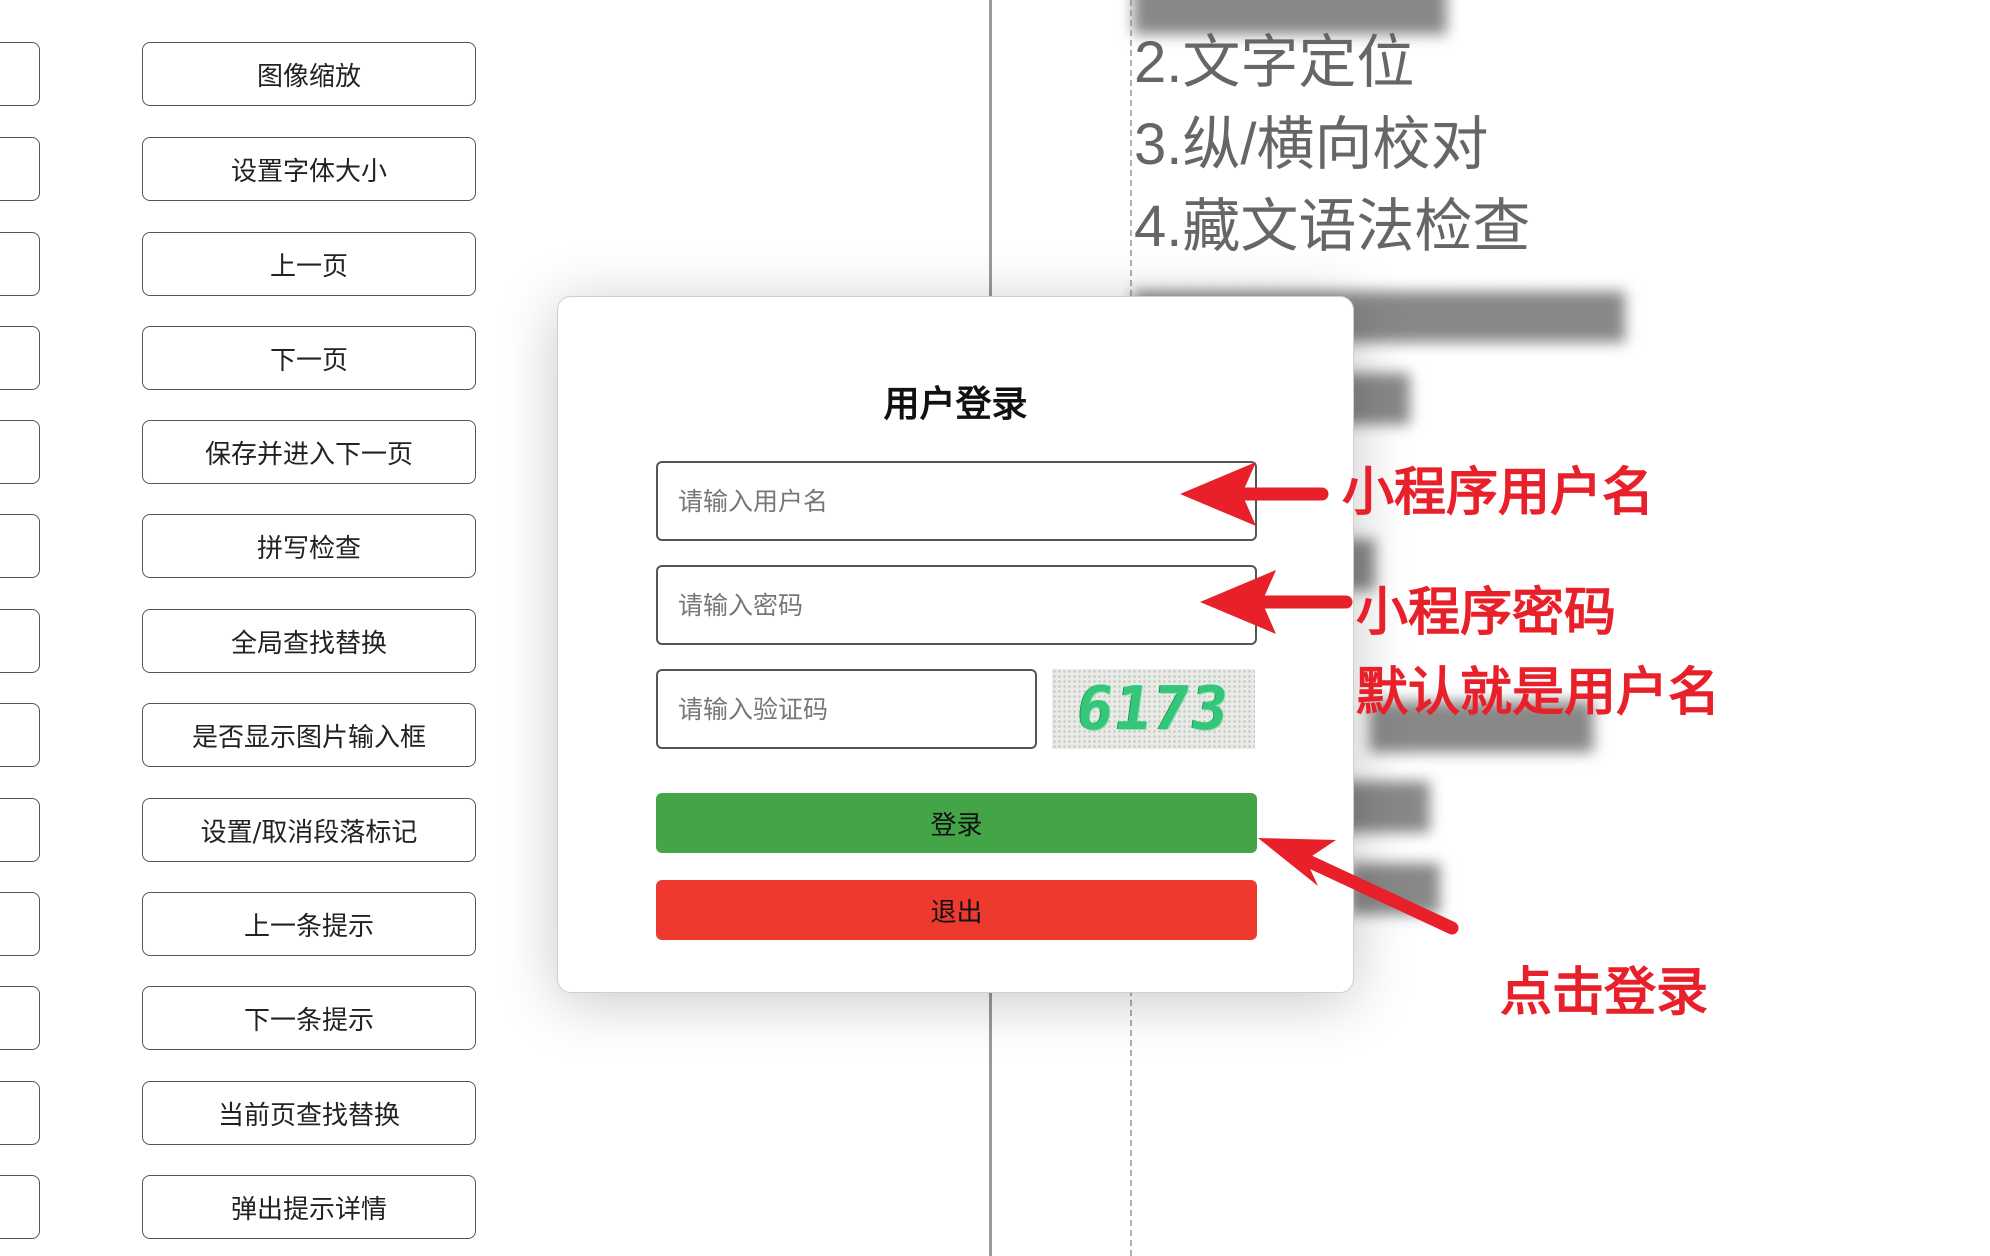 This screenshot has width=1990, height=1256. What do you see at coordinates (1486, 613) in the screenshot?
I see `password-annotation: 小程序密码` at bounding box center [1486, 613].